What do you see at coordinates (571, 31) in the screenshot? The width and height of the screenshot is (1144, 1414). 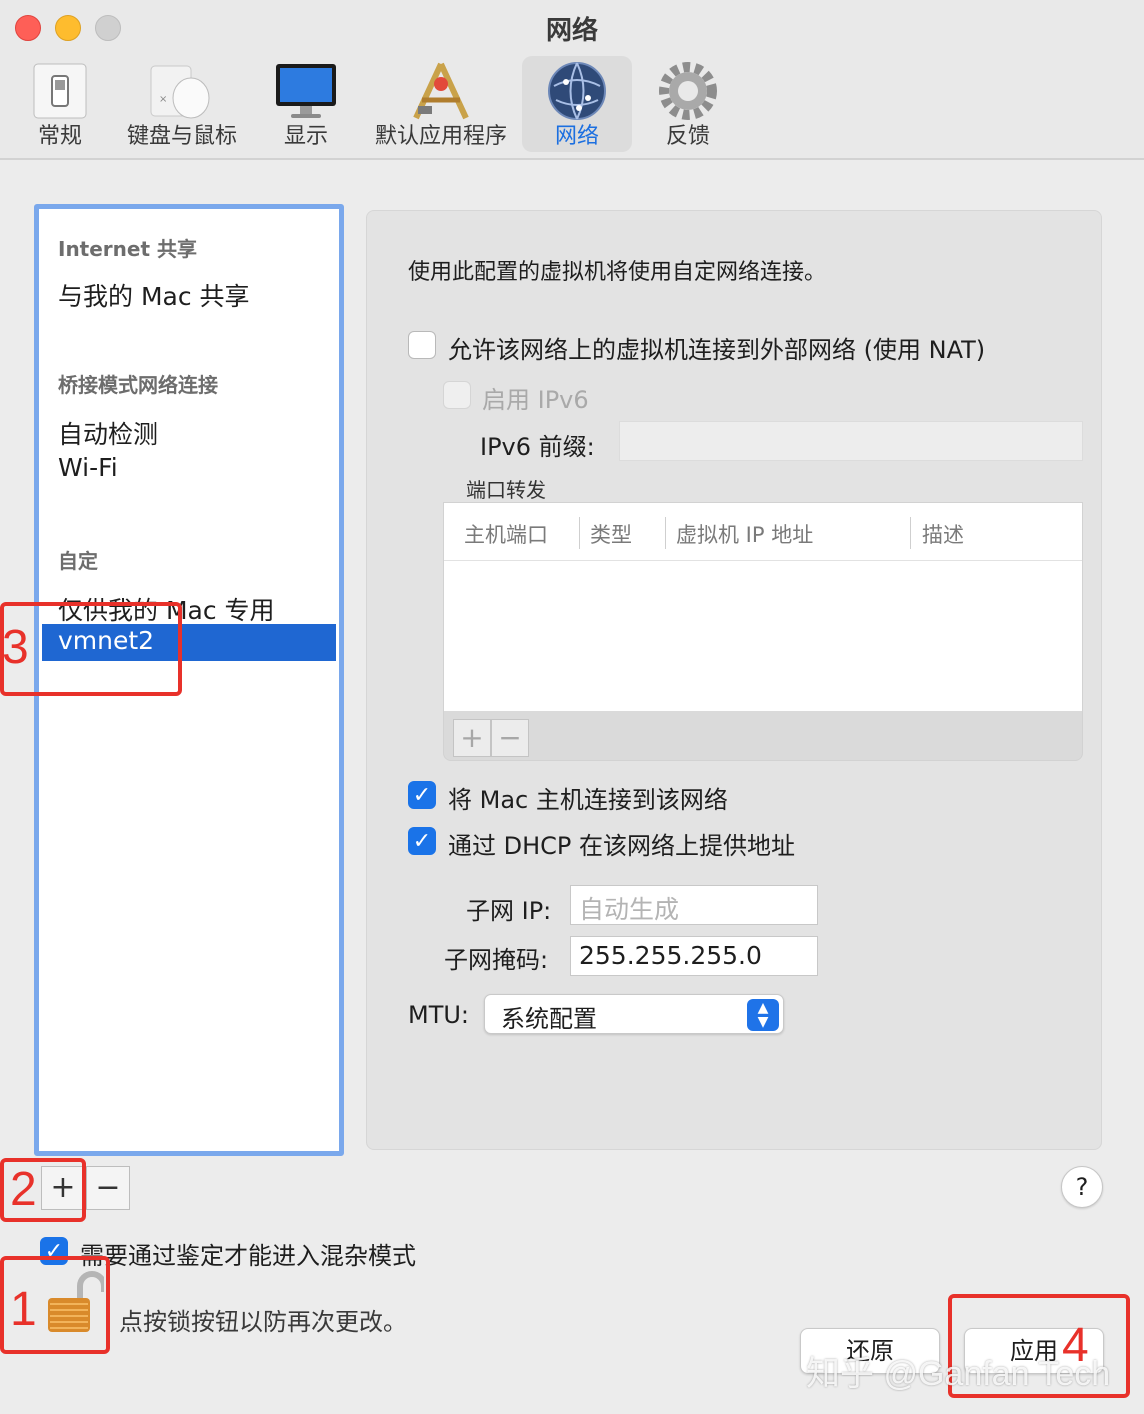 I see `window-title: 网络` at bounding box center [571, 31].